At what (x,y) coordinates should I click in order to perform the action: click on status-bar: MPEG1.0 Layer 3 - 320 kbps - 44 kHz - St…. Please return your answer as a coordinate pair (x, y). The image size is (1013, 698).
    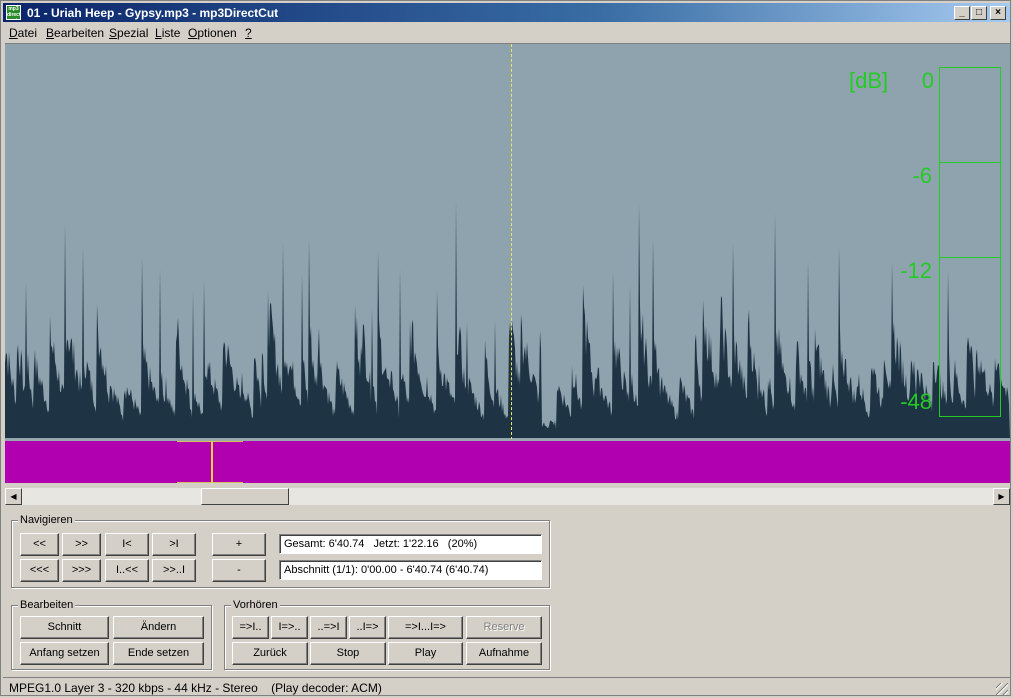
    Looking at the image, I should click on (506, 687).